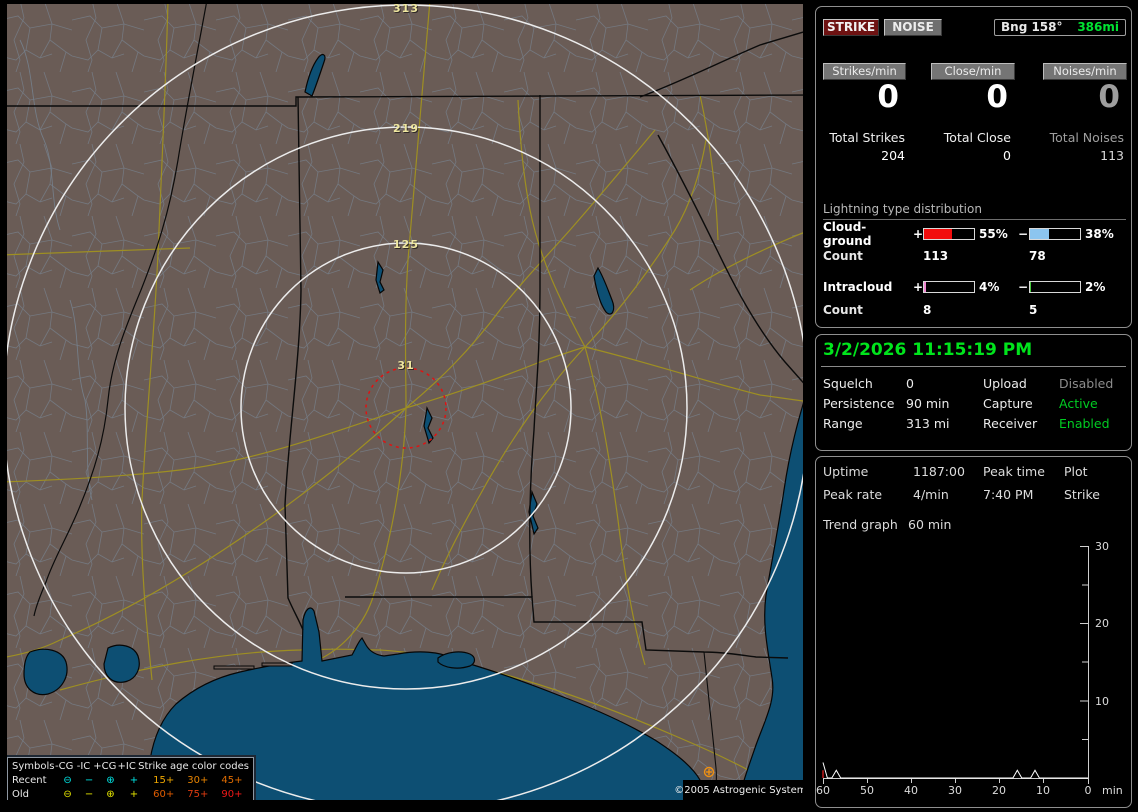  What do you see at coordinates (1043, 790) in the screenshot?
I see `x-tick-10: 10` at bounding box center [1043, 790].